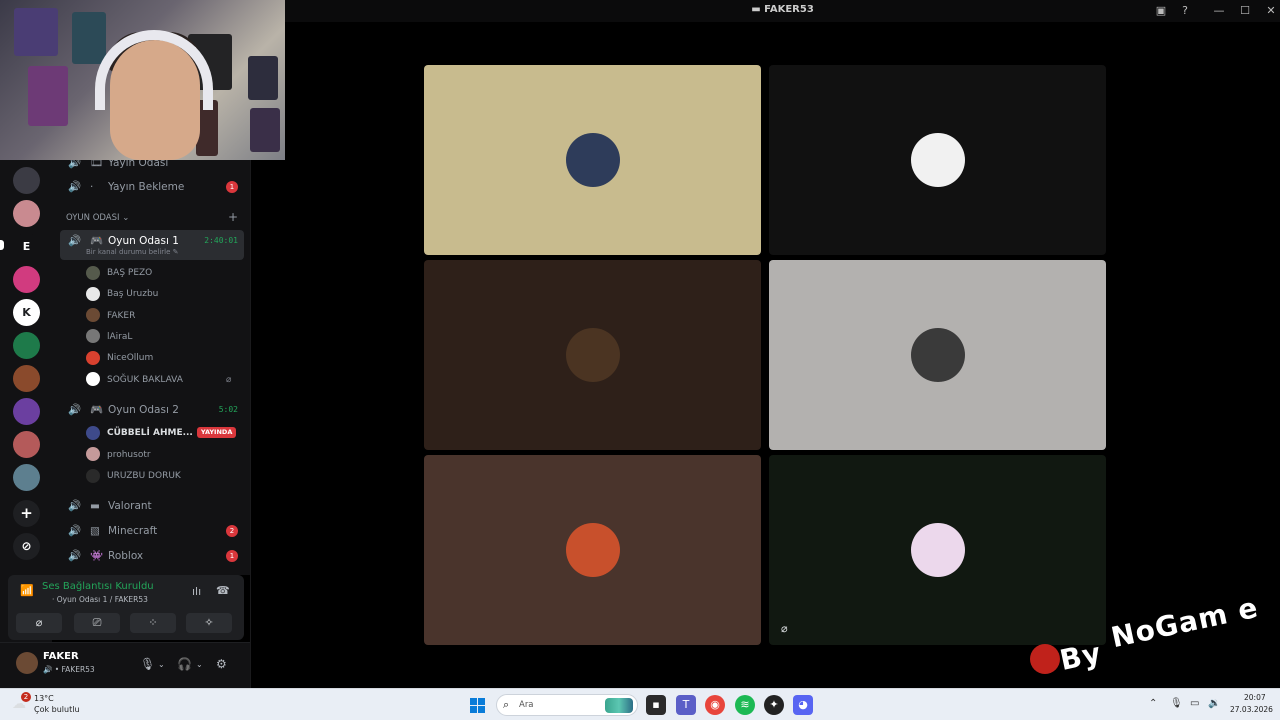 Image resolution: width=1280 pixels, height=720 pixels. I want to click on discord-app-icon: ◕, so click(803, 705).